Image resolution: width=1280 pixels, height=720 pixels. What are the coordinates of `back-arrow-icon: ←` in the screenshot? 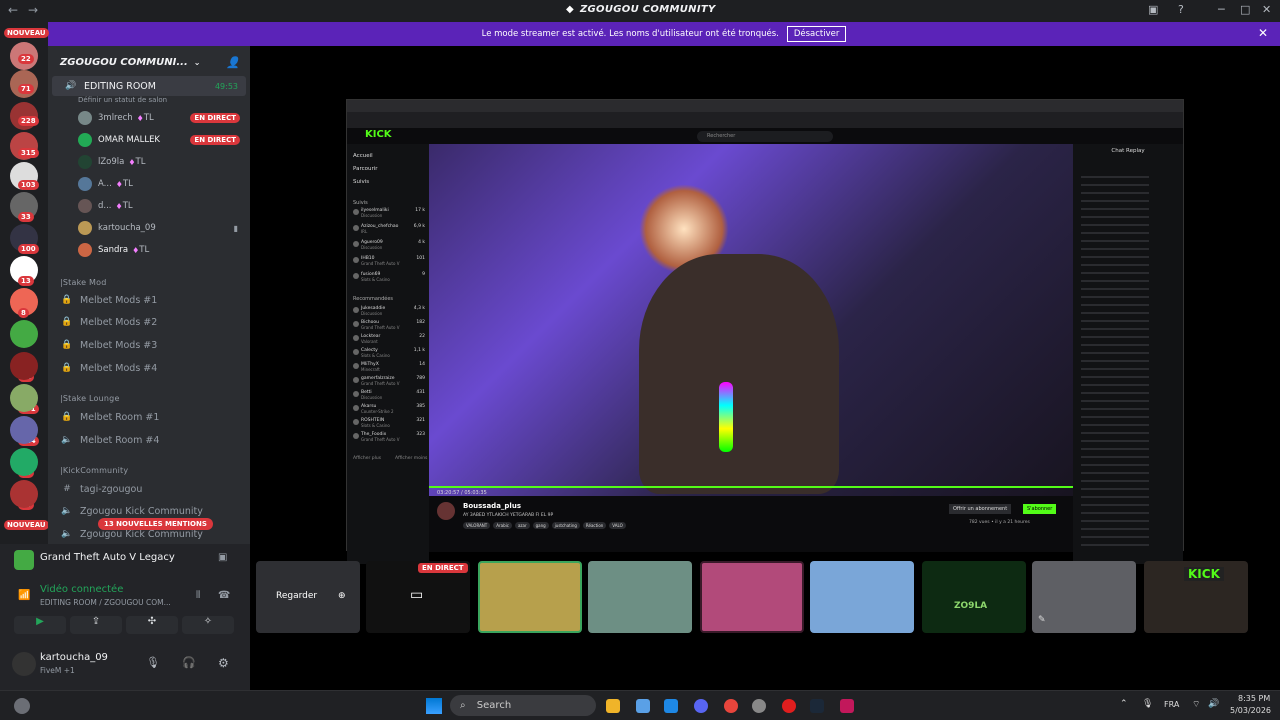 It's located at (13, 10).